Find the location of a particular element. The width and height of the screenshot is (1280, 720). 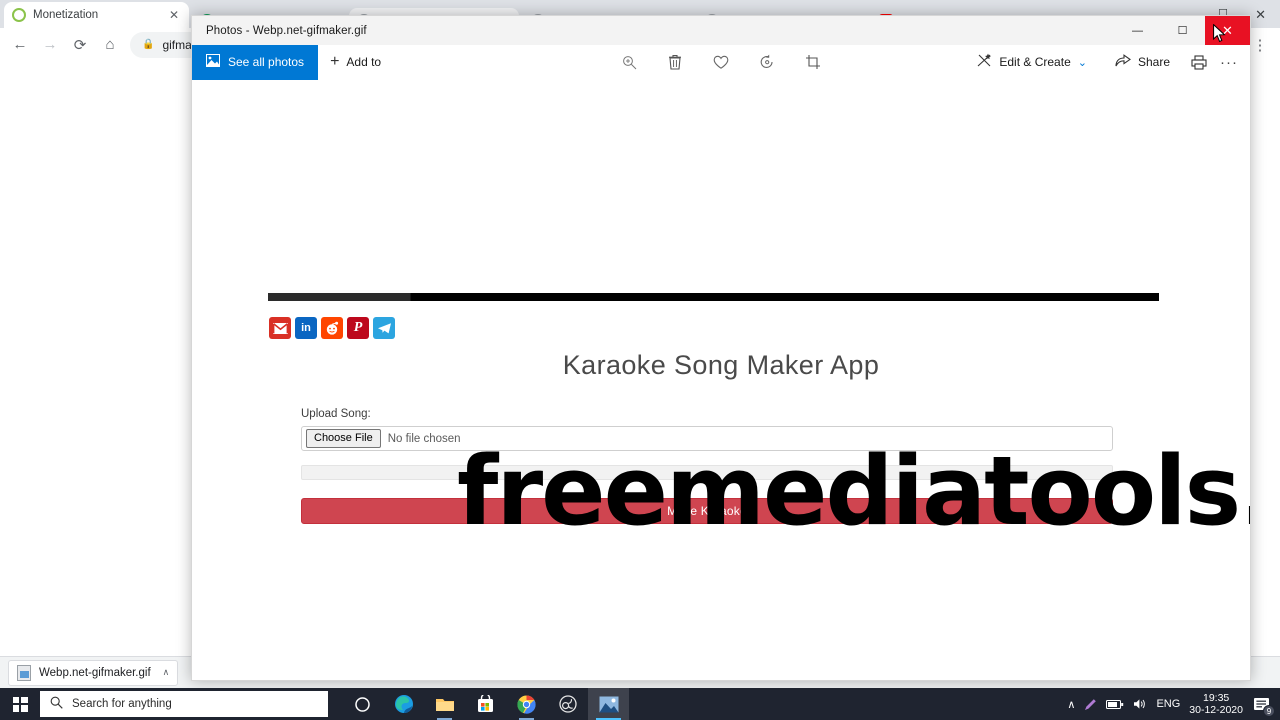

volume-icon is located at coordinates (1140, 704).